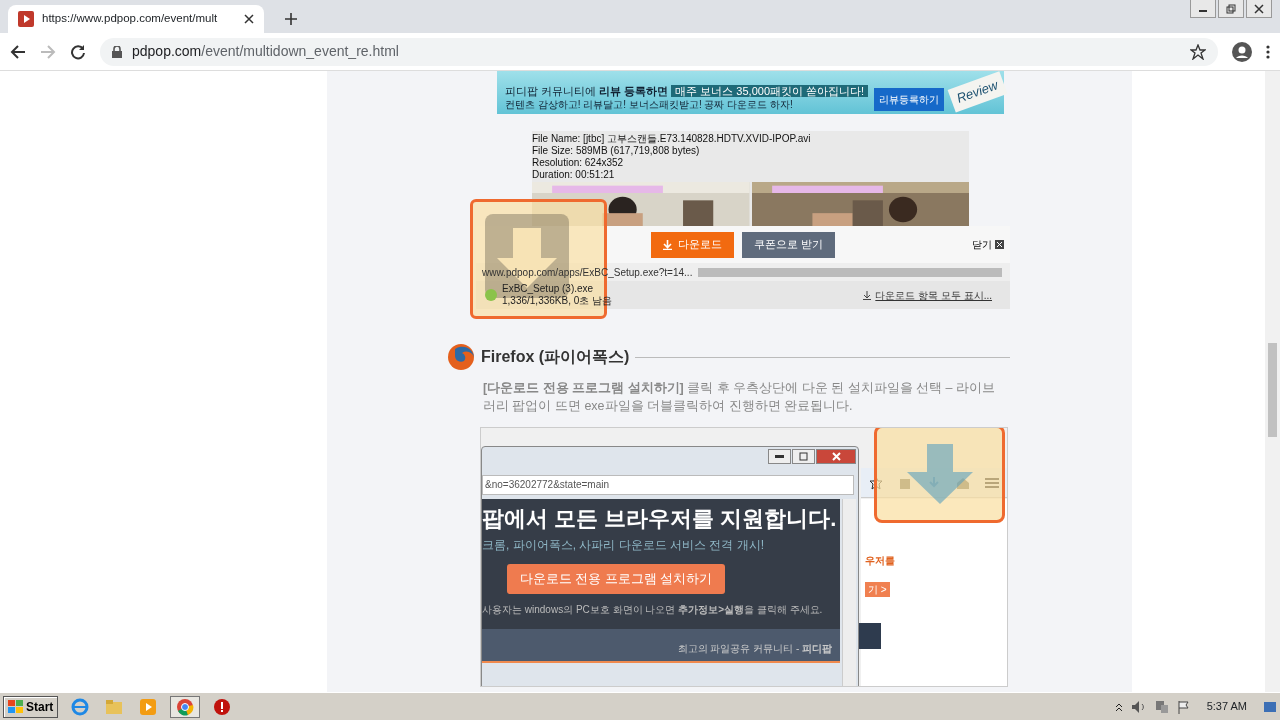 The height and width of the screenshot is (720, 1280). Describe the element at coordinates (880, 561) in the screenshot. I see `page-text: 우저를` at that location.